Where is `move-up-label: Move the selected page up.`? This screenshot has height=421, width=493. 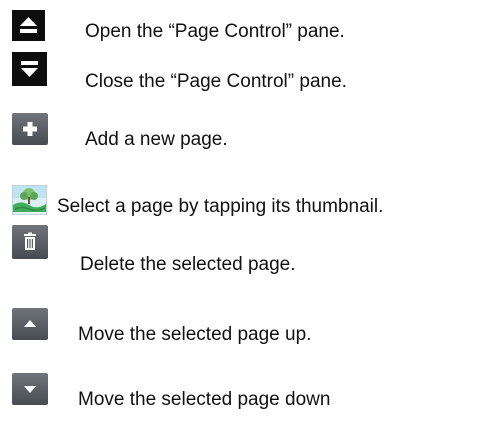
move-up-label: Move the selected page up. is located at coordinates (195, 334).